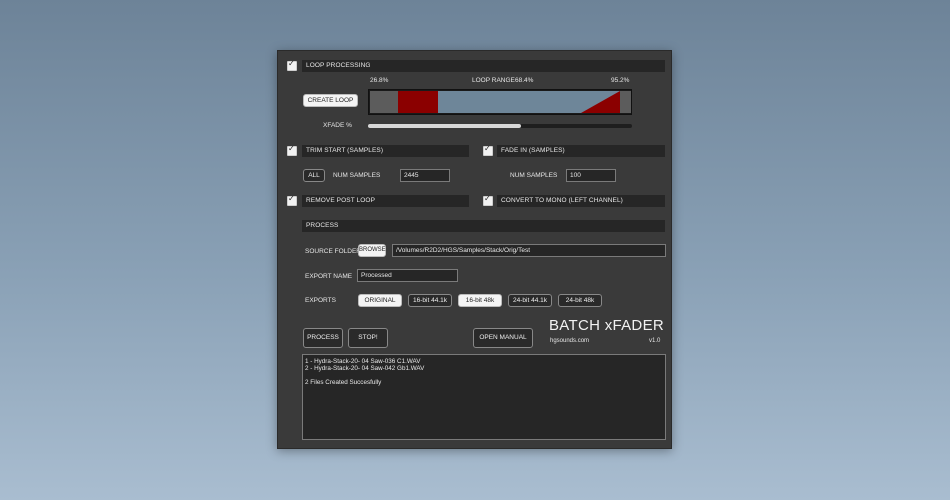  I want to click on loop-processing-header: LOOP PROCESSING, so click(483, 66).